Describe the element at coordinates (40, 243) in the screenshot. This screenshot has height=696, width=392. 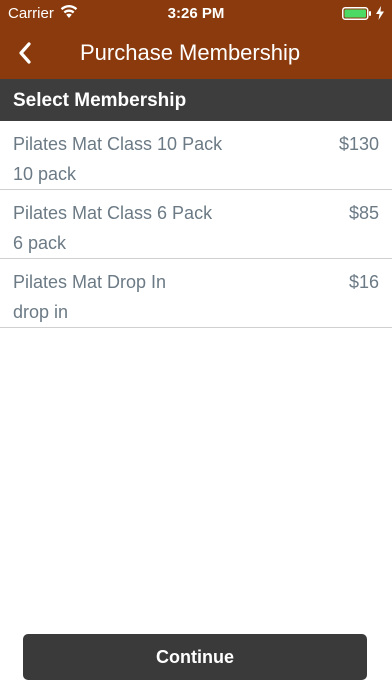
I see `membership-subtitle: 6 pack` at that location.